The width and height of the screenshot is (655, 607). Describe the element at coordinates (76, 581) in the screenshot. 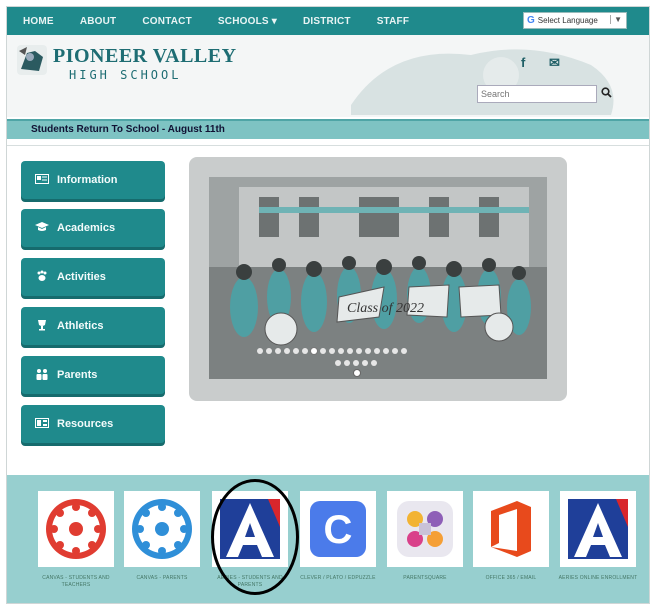

I see `app-label: CANVAS - STUDENTS AND TEACHERS` at that location.